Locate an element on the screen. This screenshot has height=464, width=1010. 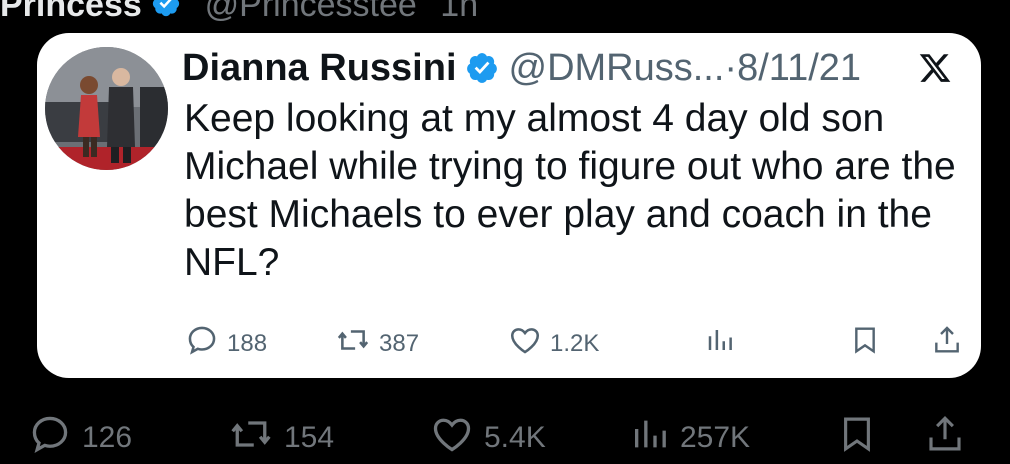
reply-button: 188 is located at coordinates (226, 343).